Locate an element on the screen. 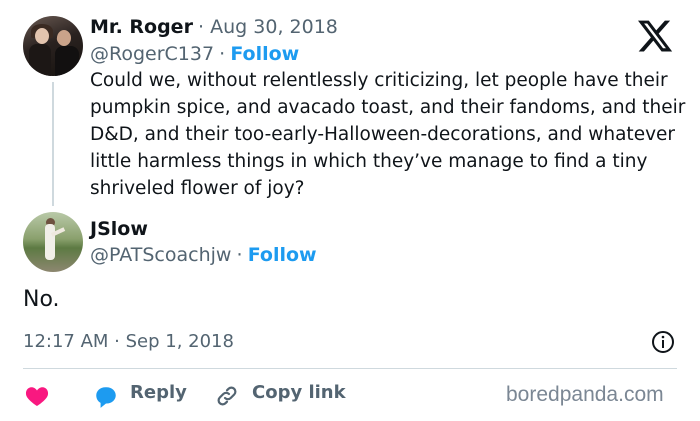 The height and width of the screenshot is (421, 700). tweet-header-line2: @RogerC137 · Follow is located at coordinates (194, 54).